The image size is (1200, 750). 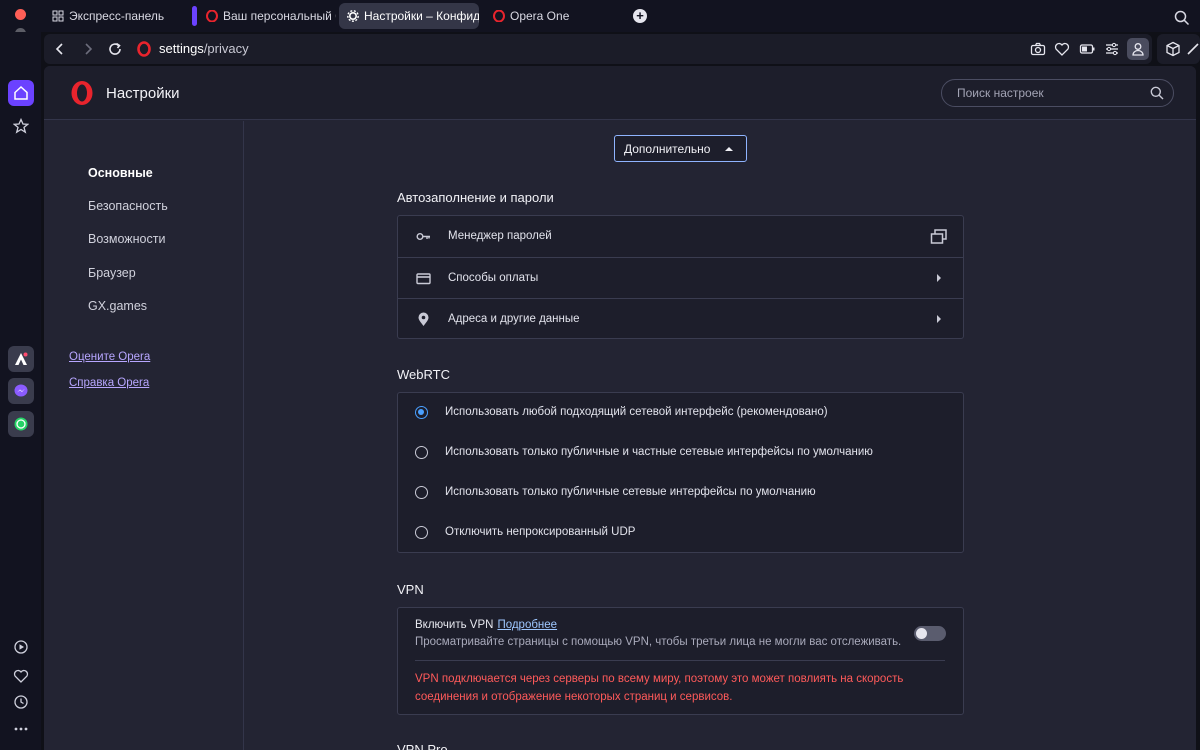 I want to click on addresses-row: Адреса и другие данные, so click(x=680, y=318).